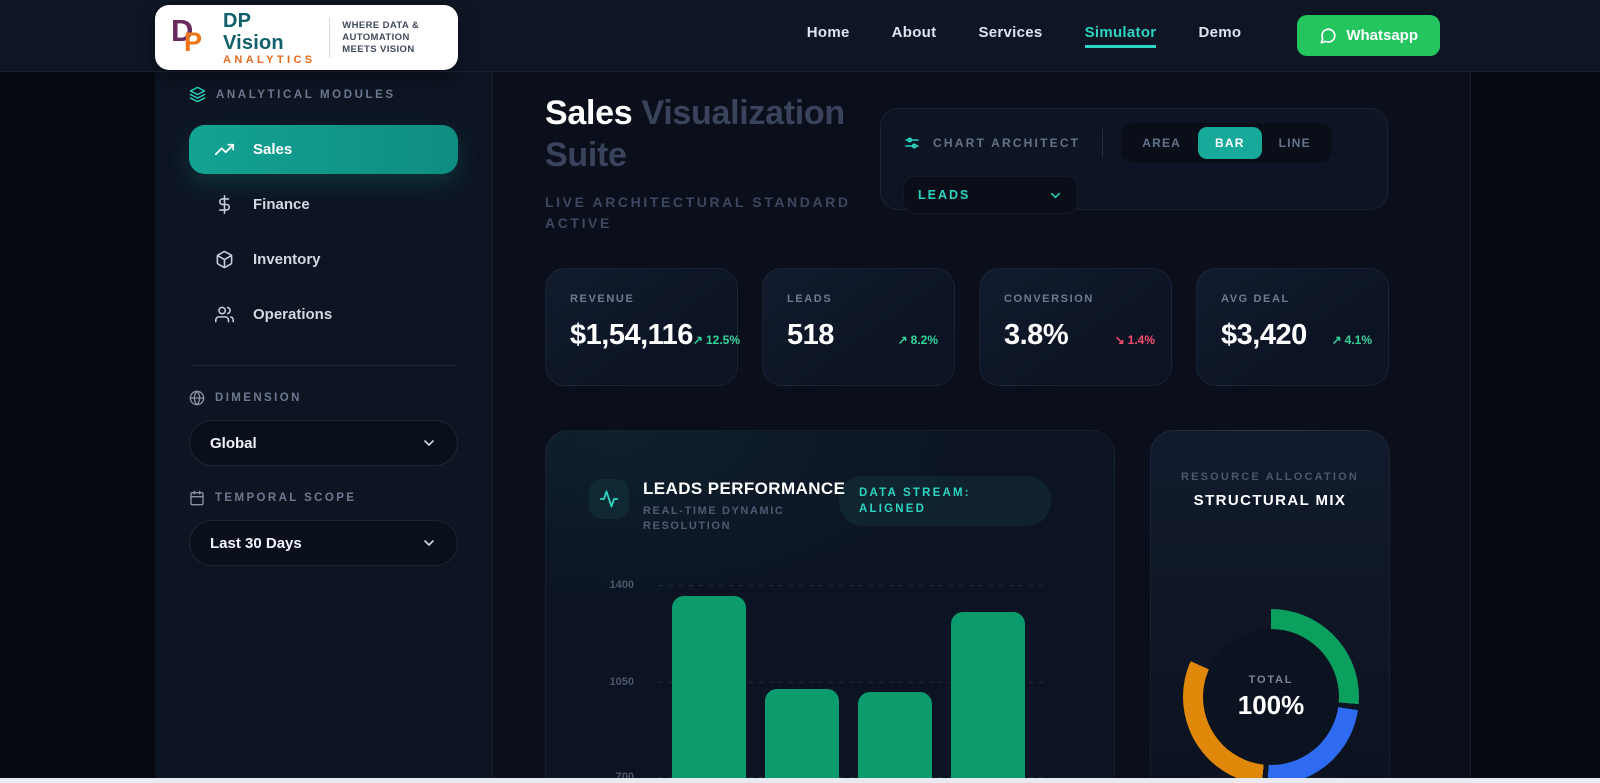  What do you see at coordinates (912, 143) in the screenshot?
I see `sliders-icon` at bounding box center [912, 143].